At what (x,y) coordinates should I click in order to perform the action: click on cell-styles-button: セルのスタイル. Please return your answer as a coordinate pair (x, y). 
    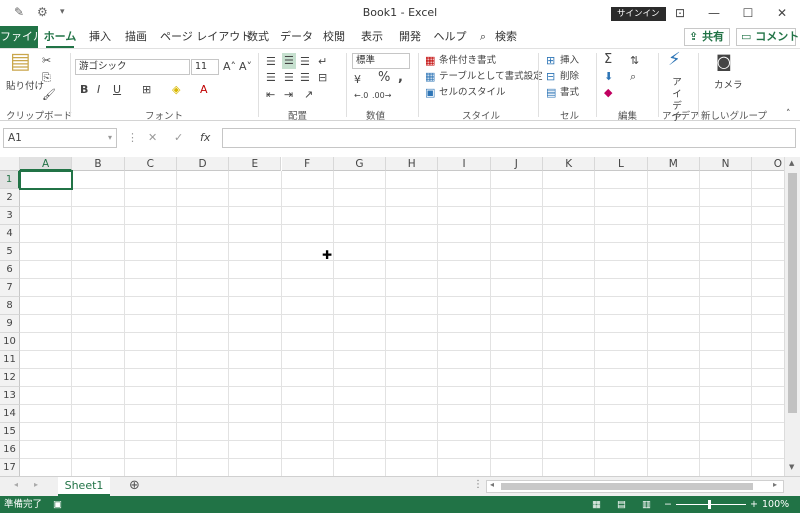
    Looking at the image, I should click on (472, 93).